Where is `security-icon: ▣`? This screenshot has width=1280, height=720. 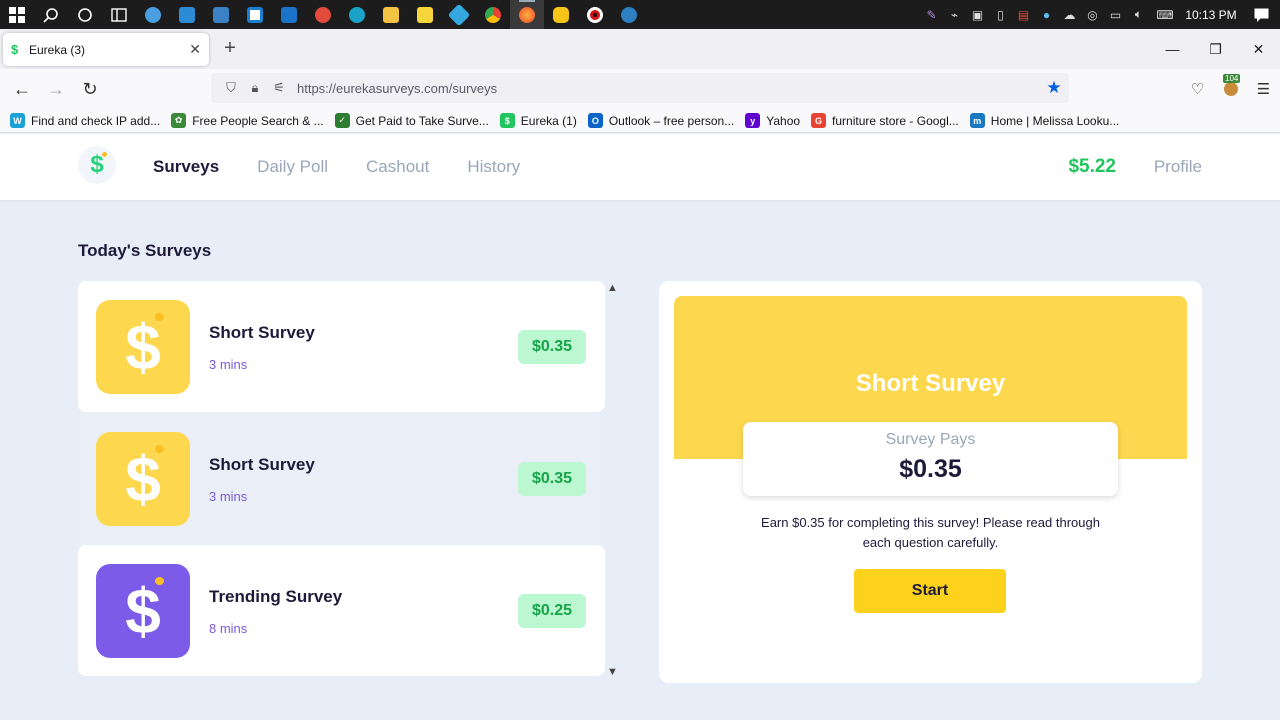
security-icon: ▣ is located at coordinates (977, 14).